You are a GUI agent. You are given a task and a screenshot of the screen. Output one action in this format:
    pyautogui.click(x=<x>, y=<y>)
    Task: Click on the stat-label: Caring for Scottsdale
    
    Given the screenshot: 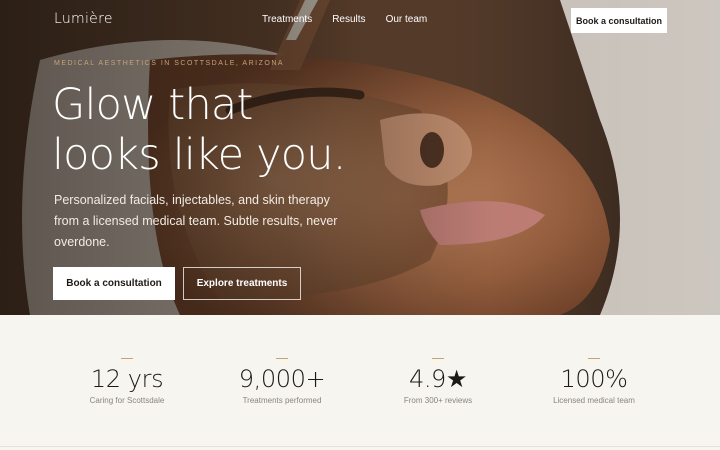 What is the action you would take?
    pyautogui.click(x=127, y=400)
    